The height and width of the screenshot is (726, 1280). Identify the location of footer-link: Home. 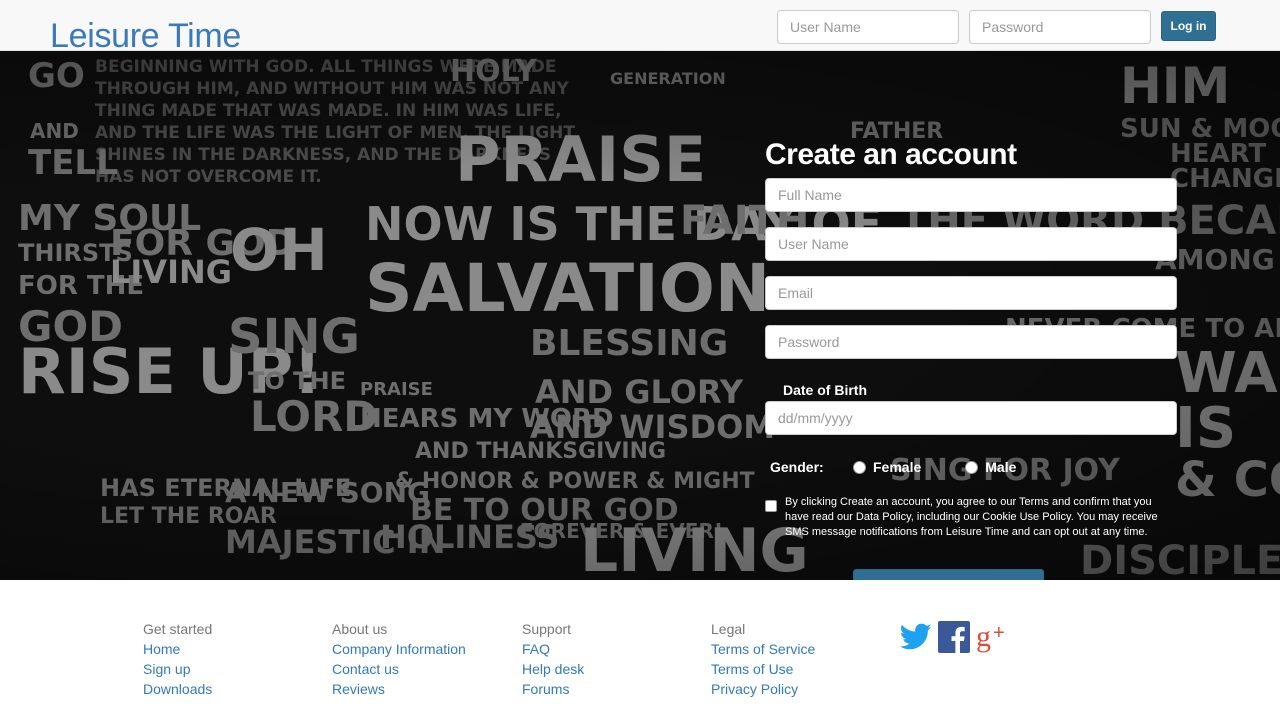
(177, 649).